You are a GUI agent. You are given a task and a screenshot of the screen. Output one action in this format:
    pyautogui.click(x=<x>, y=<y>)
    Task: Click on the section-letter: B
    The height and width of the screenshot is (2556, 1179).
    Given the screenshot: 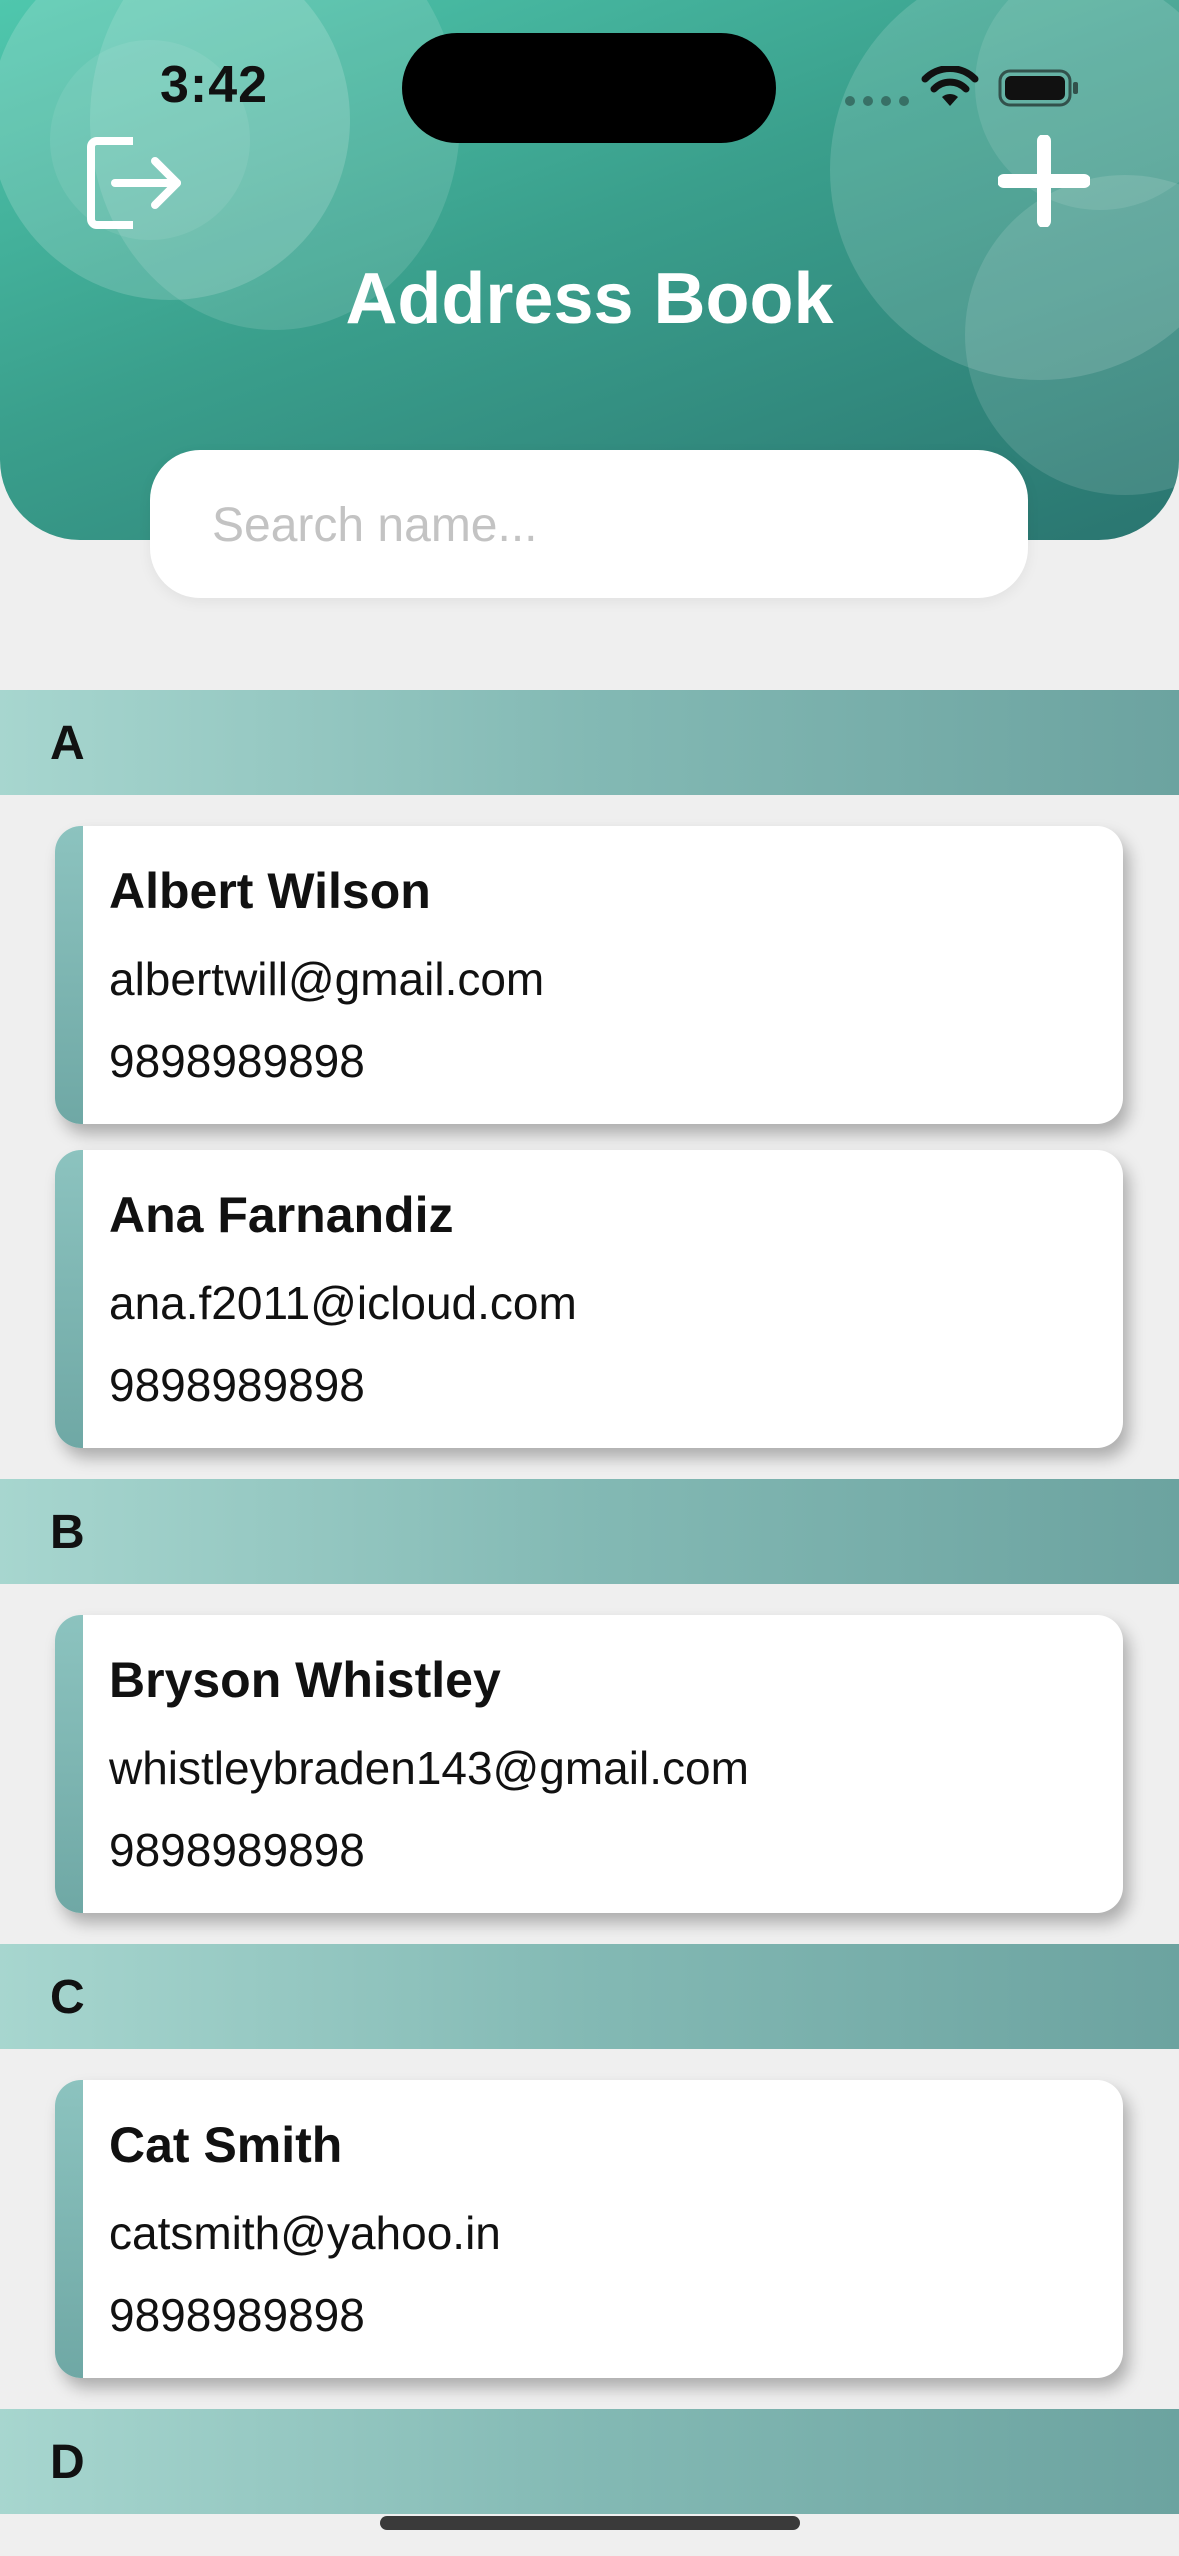 What is the action you would take?
    pyautogui.click(x=67, y=1532)
    